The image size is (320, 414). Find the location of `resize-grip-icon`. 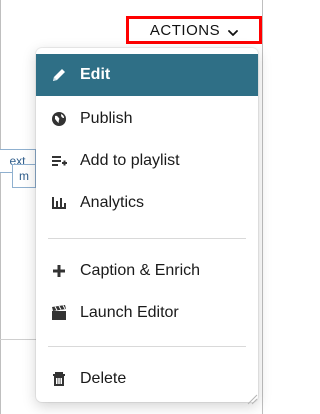

resize-grip-icon is located at coordinates (252, 398).